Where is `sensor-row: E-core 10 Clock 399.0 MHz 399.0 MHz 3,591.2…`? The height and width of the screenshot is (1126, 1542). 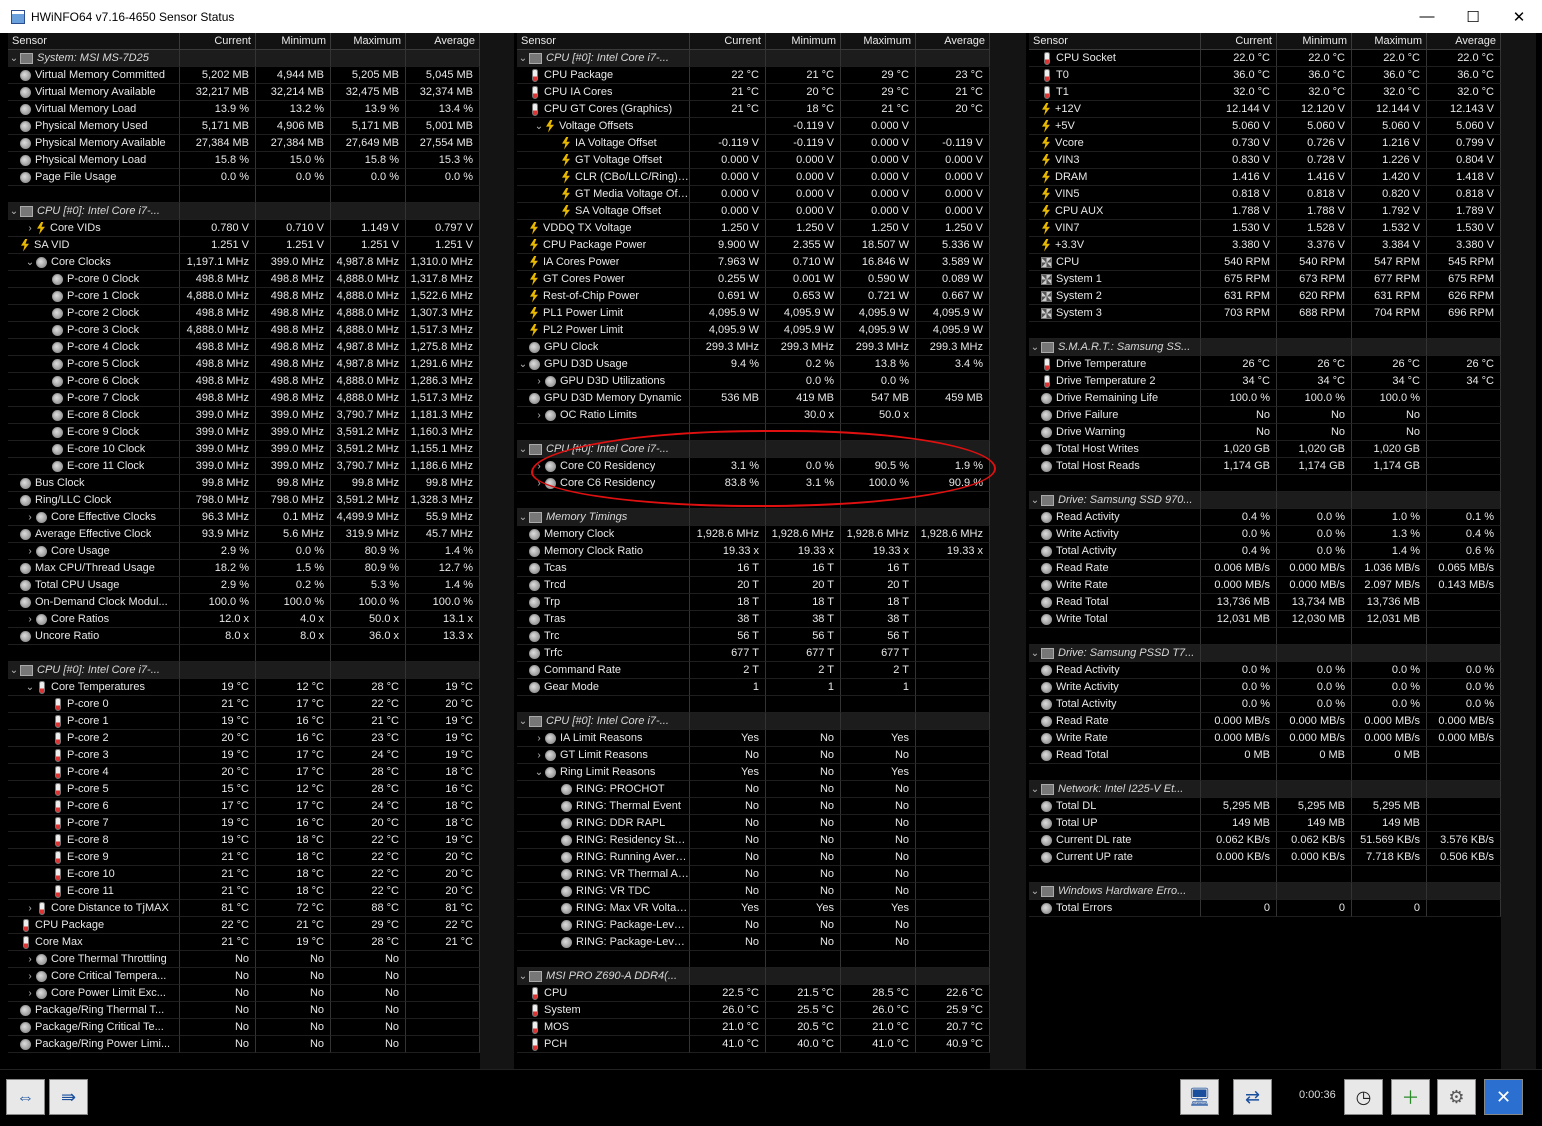 sensor-row: E-core 10 Clock 399.0 MHz 399.0 MHz 3,591.2… is located at coordinates (244, 449).